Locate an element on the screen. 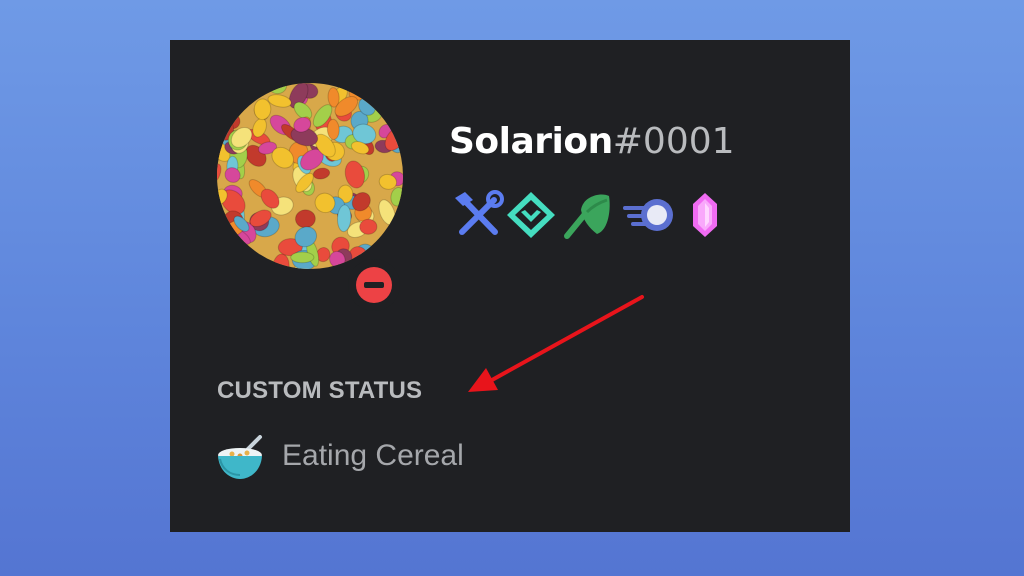 This screenshot has width=1024, height=576. hammer-wrench-badge-icon is located at coordinates (479, 215).